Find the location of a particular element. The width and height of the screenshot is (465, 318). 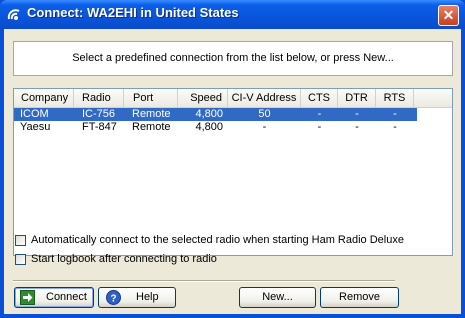

connect-button: Connect is located at coordinates (54, 297).